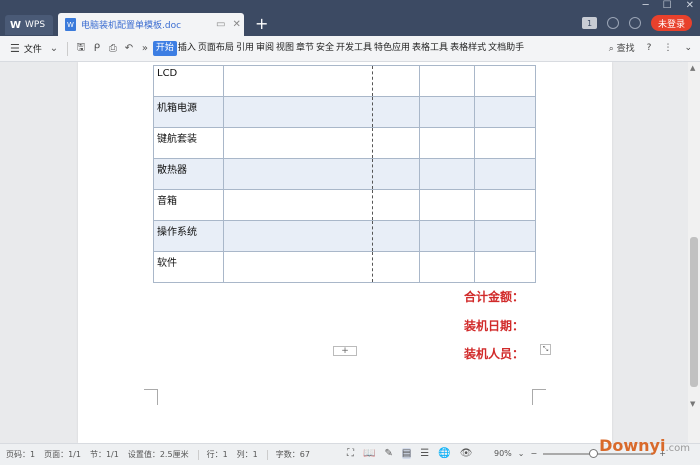 This screenshot has height=465, width=700. What do you see at coordinates (261, 23) in the screenshot?
I see `new-tab-button: +` at bounding box center [261, 23].